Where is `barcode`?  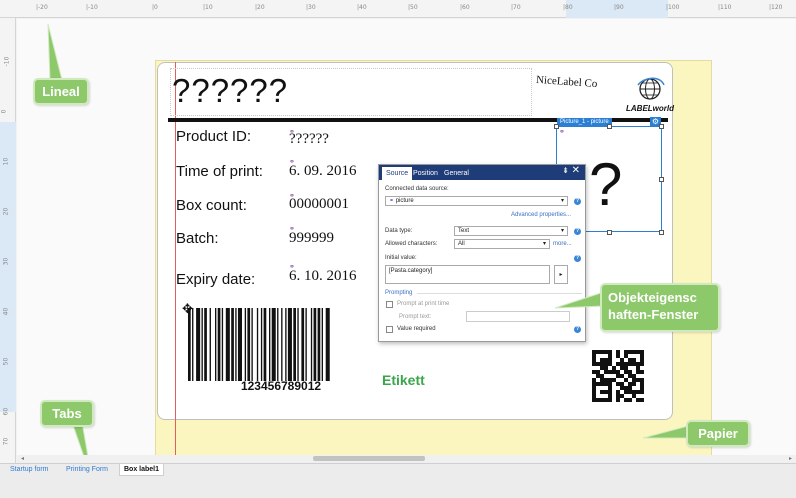 barcode is located at coordinates (281, 344).